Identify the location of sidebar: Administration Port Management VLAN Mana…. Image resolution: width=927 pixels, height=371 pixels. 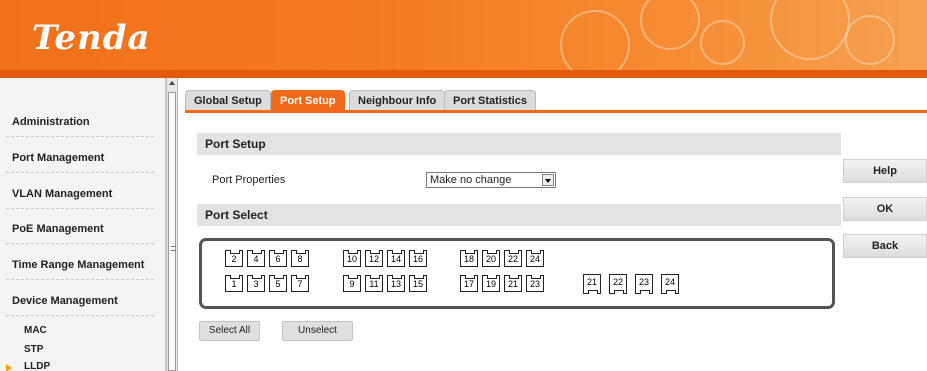
(83, 224).